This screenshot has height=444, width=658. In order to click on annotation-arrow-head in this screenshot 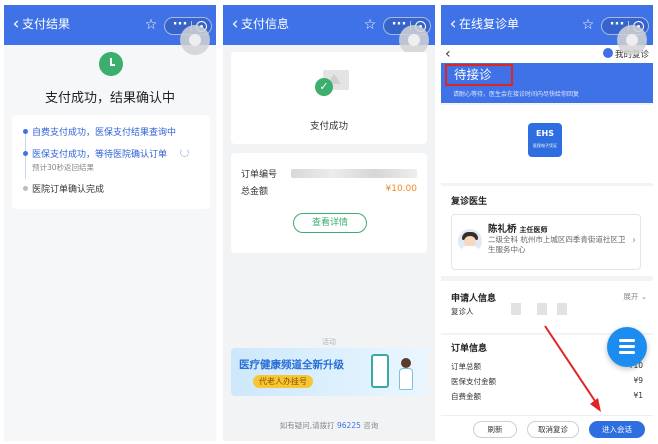, I will do `click(595, 405)`.